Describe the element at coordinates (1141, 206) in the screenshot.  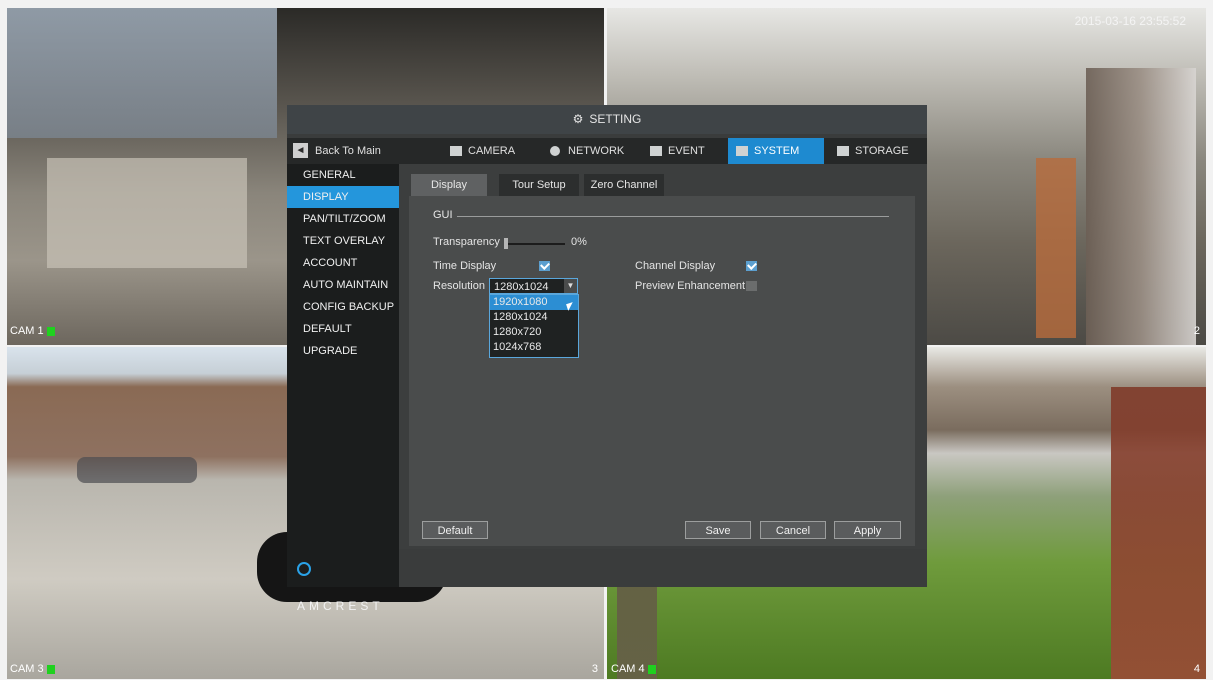
I see `camera-scene-warehouse-shelves` at that location.